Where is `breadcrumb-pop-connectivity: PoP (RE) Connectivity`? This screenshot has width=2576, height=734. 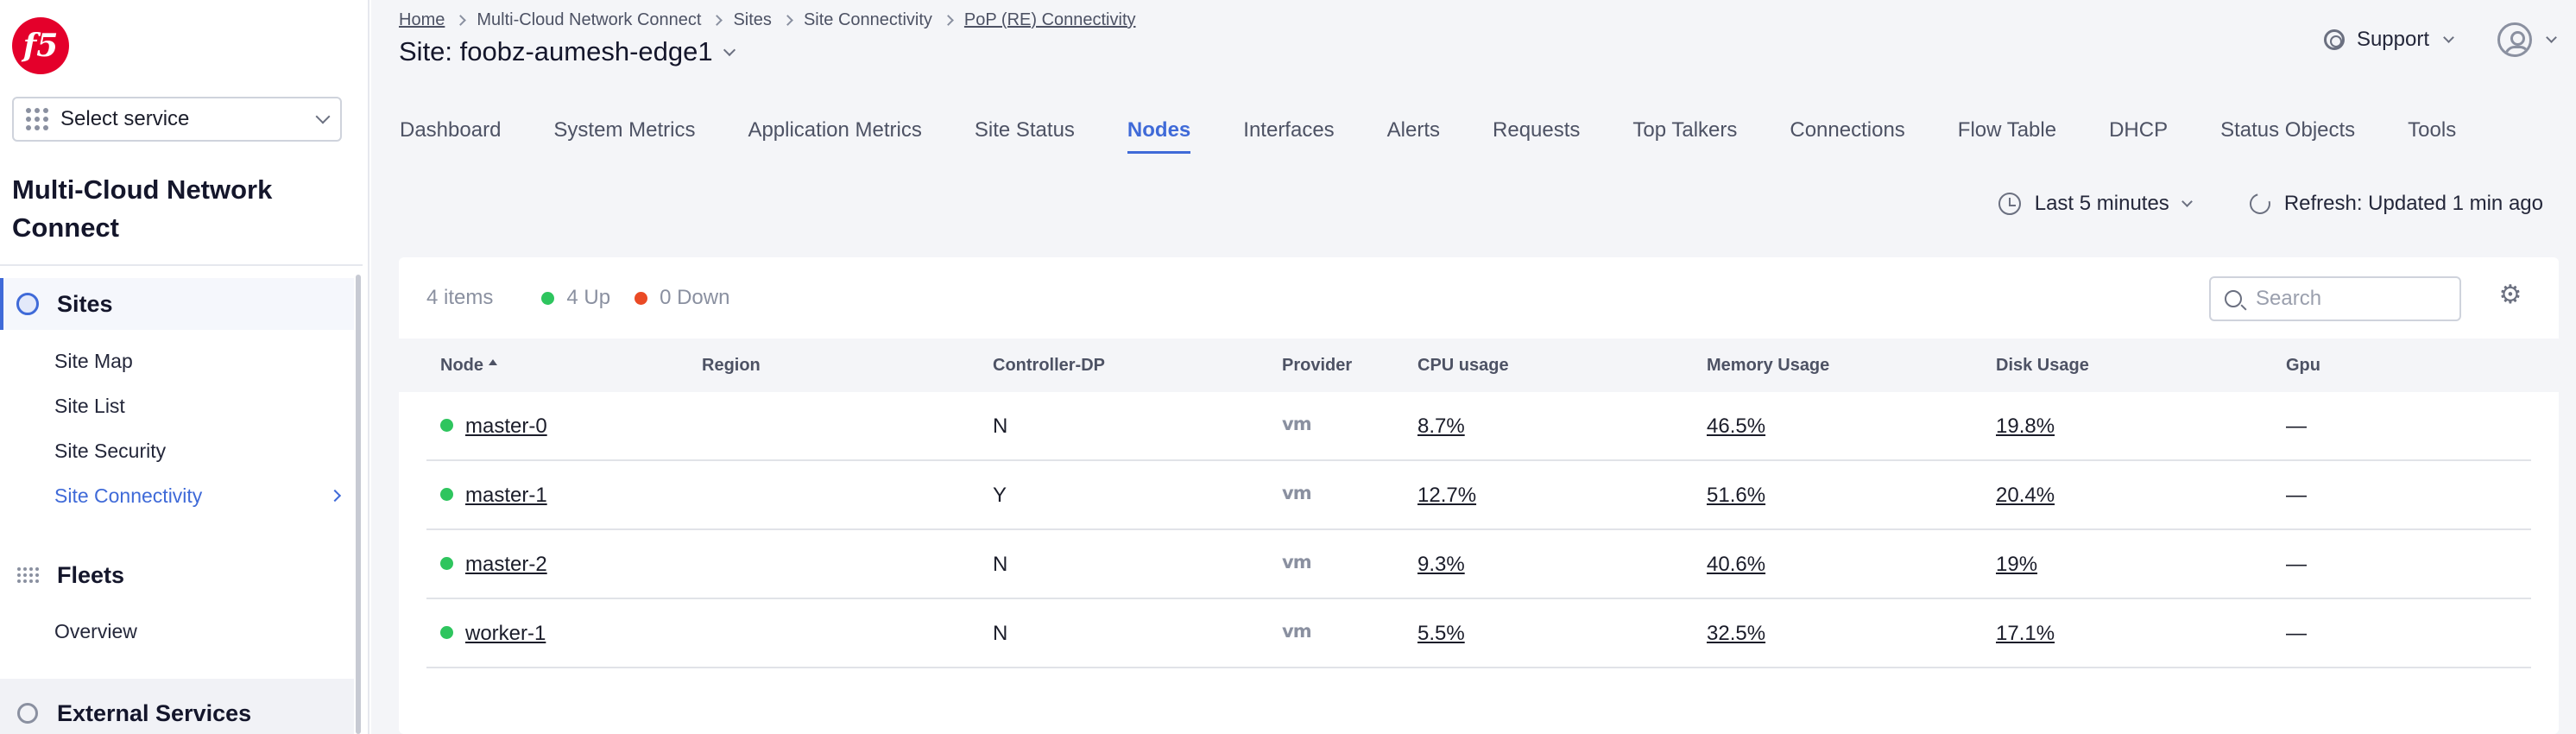
breadcrumb-pop-connectivity: PoP (RE) Connectivity is located at coordinates (1050, 20).